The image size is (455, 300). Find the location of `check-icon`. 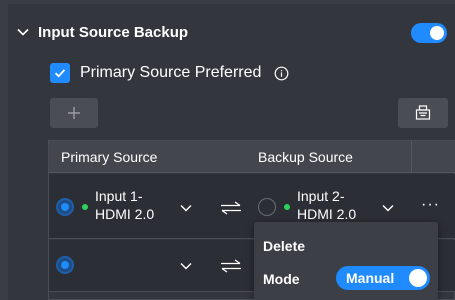

check-icon is located at coordinates (60, 73).